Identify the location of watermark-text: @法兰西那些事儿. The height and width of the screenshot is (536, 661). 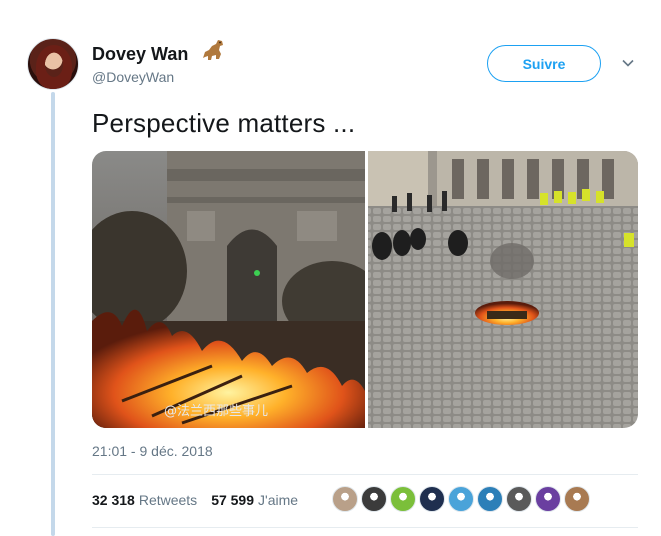
(216, 411).